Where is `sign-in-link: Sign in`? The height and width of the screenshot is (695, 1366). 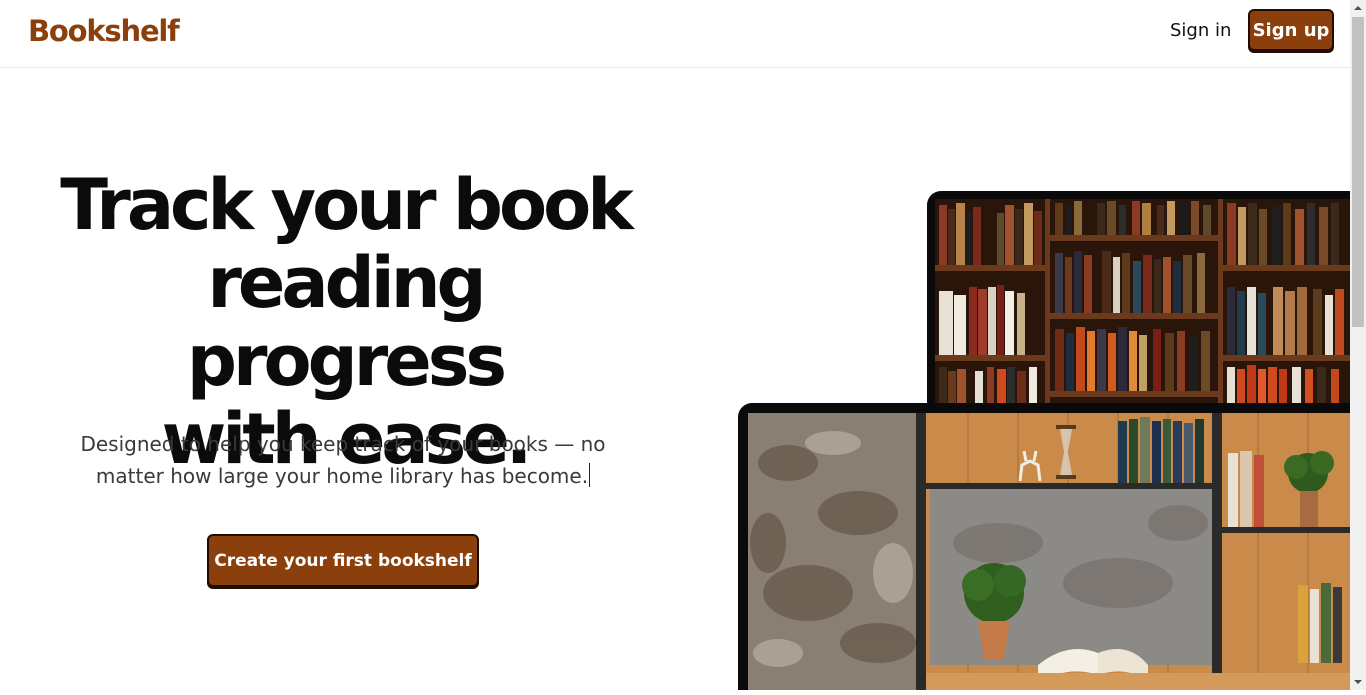
sign-in-link: Sign in is located at coordinates (1200, 30).